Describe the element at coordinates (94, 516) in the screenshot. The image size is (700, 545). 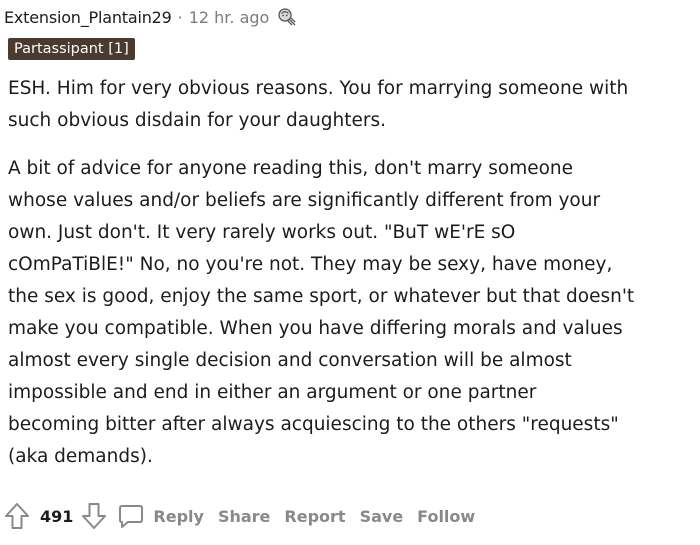
I see `downvote-icon` at that location.